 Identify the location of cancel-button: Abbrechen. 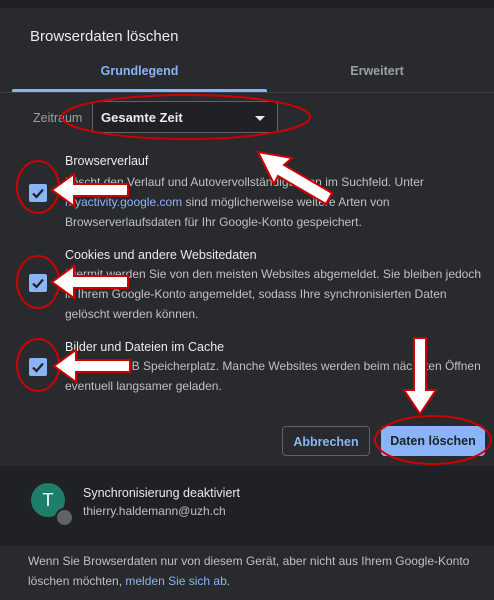
(326, 441).